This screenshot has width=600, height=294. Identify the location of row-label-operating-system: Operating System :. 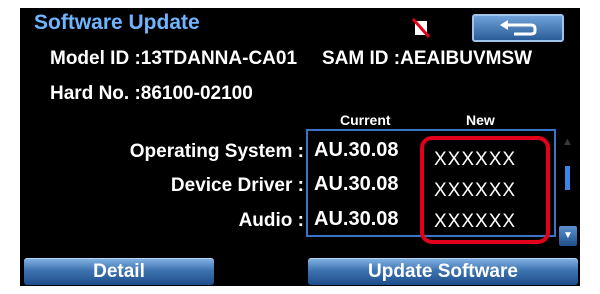
(216, 151).